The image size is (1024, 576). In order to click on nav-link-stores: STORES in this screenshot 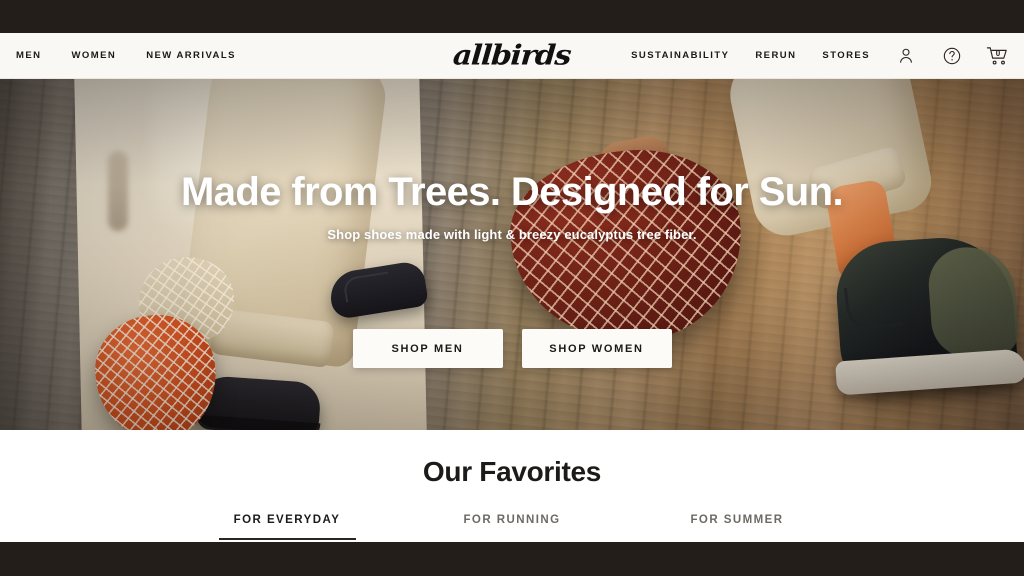, I will do `click(846, 56)`.